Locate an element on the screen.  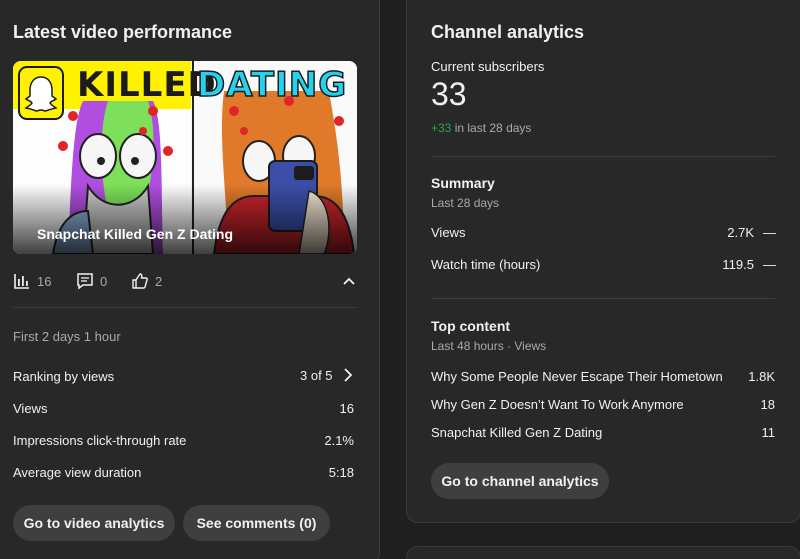
collapse-button is located at coordinates (349, 281).